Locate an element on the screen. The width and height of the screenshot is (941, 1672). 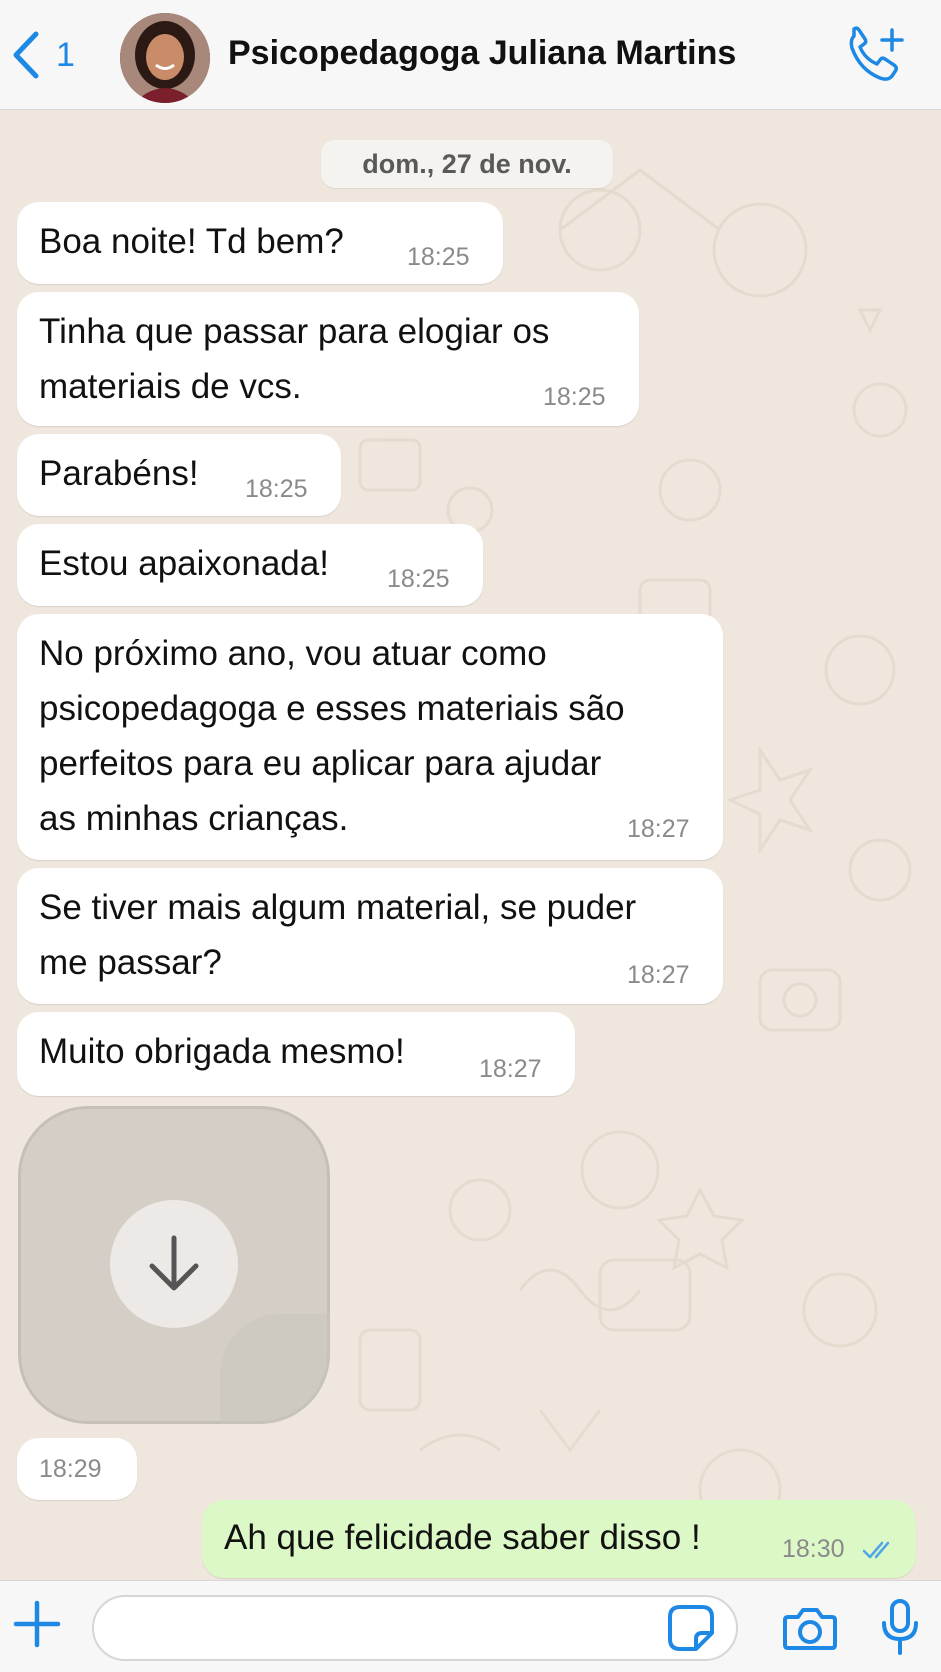
message-line: perfeitos para eu aplicar para ajudar is located at coordinates (320, 763).